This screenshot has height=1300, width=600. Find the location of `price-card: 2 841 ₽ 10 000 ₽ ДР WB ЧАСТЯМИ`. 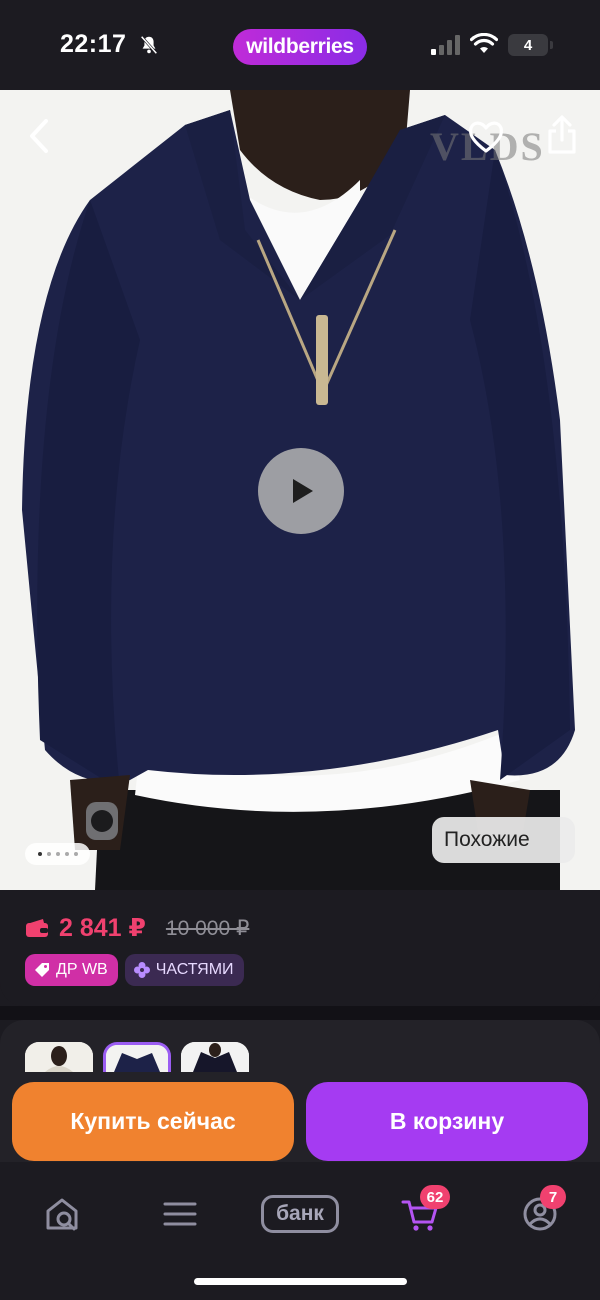

price-card: 2 841 ₽ 10 000 ₽ ДР WB ЧАСТЯМИ is located at coordinates (300, 948).